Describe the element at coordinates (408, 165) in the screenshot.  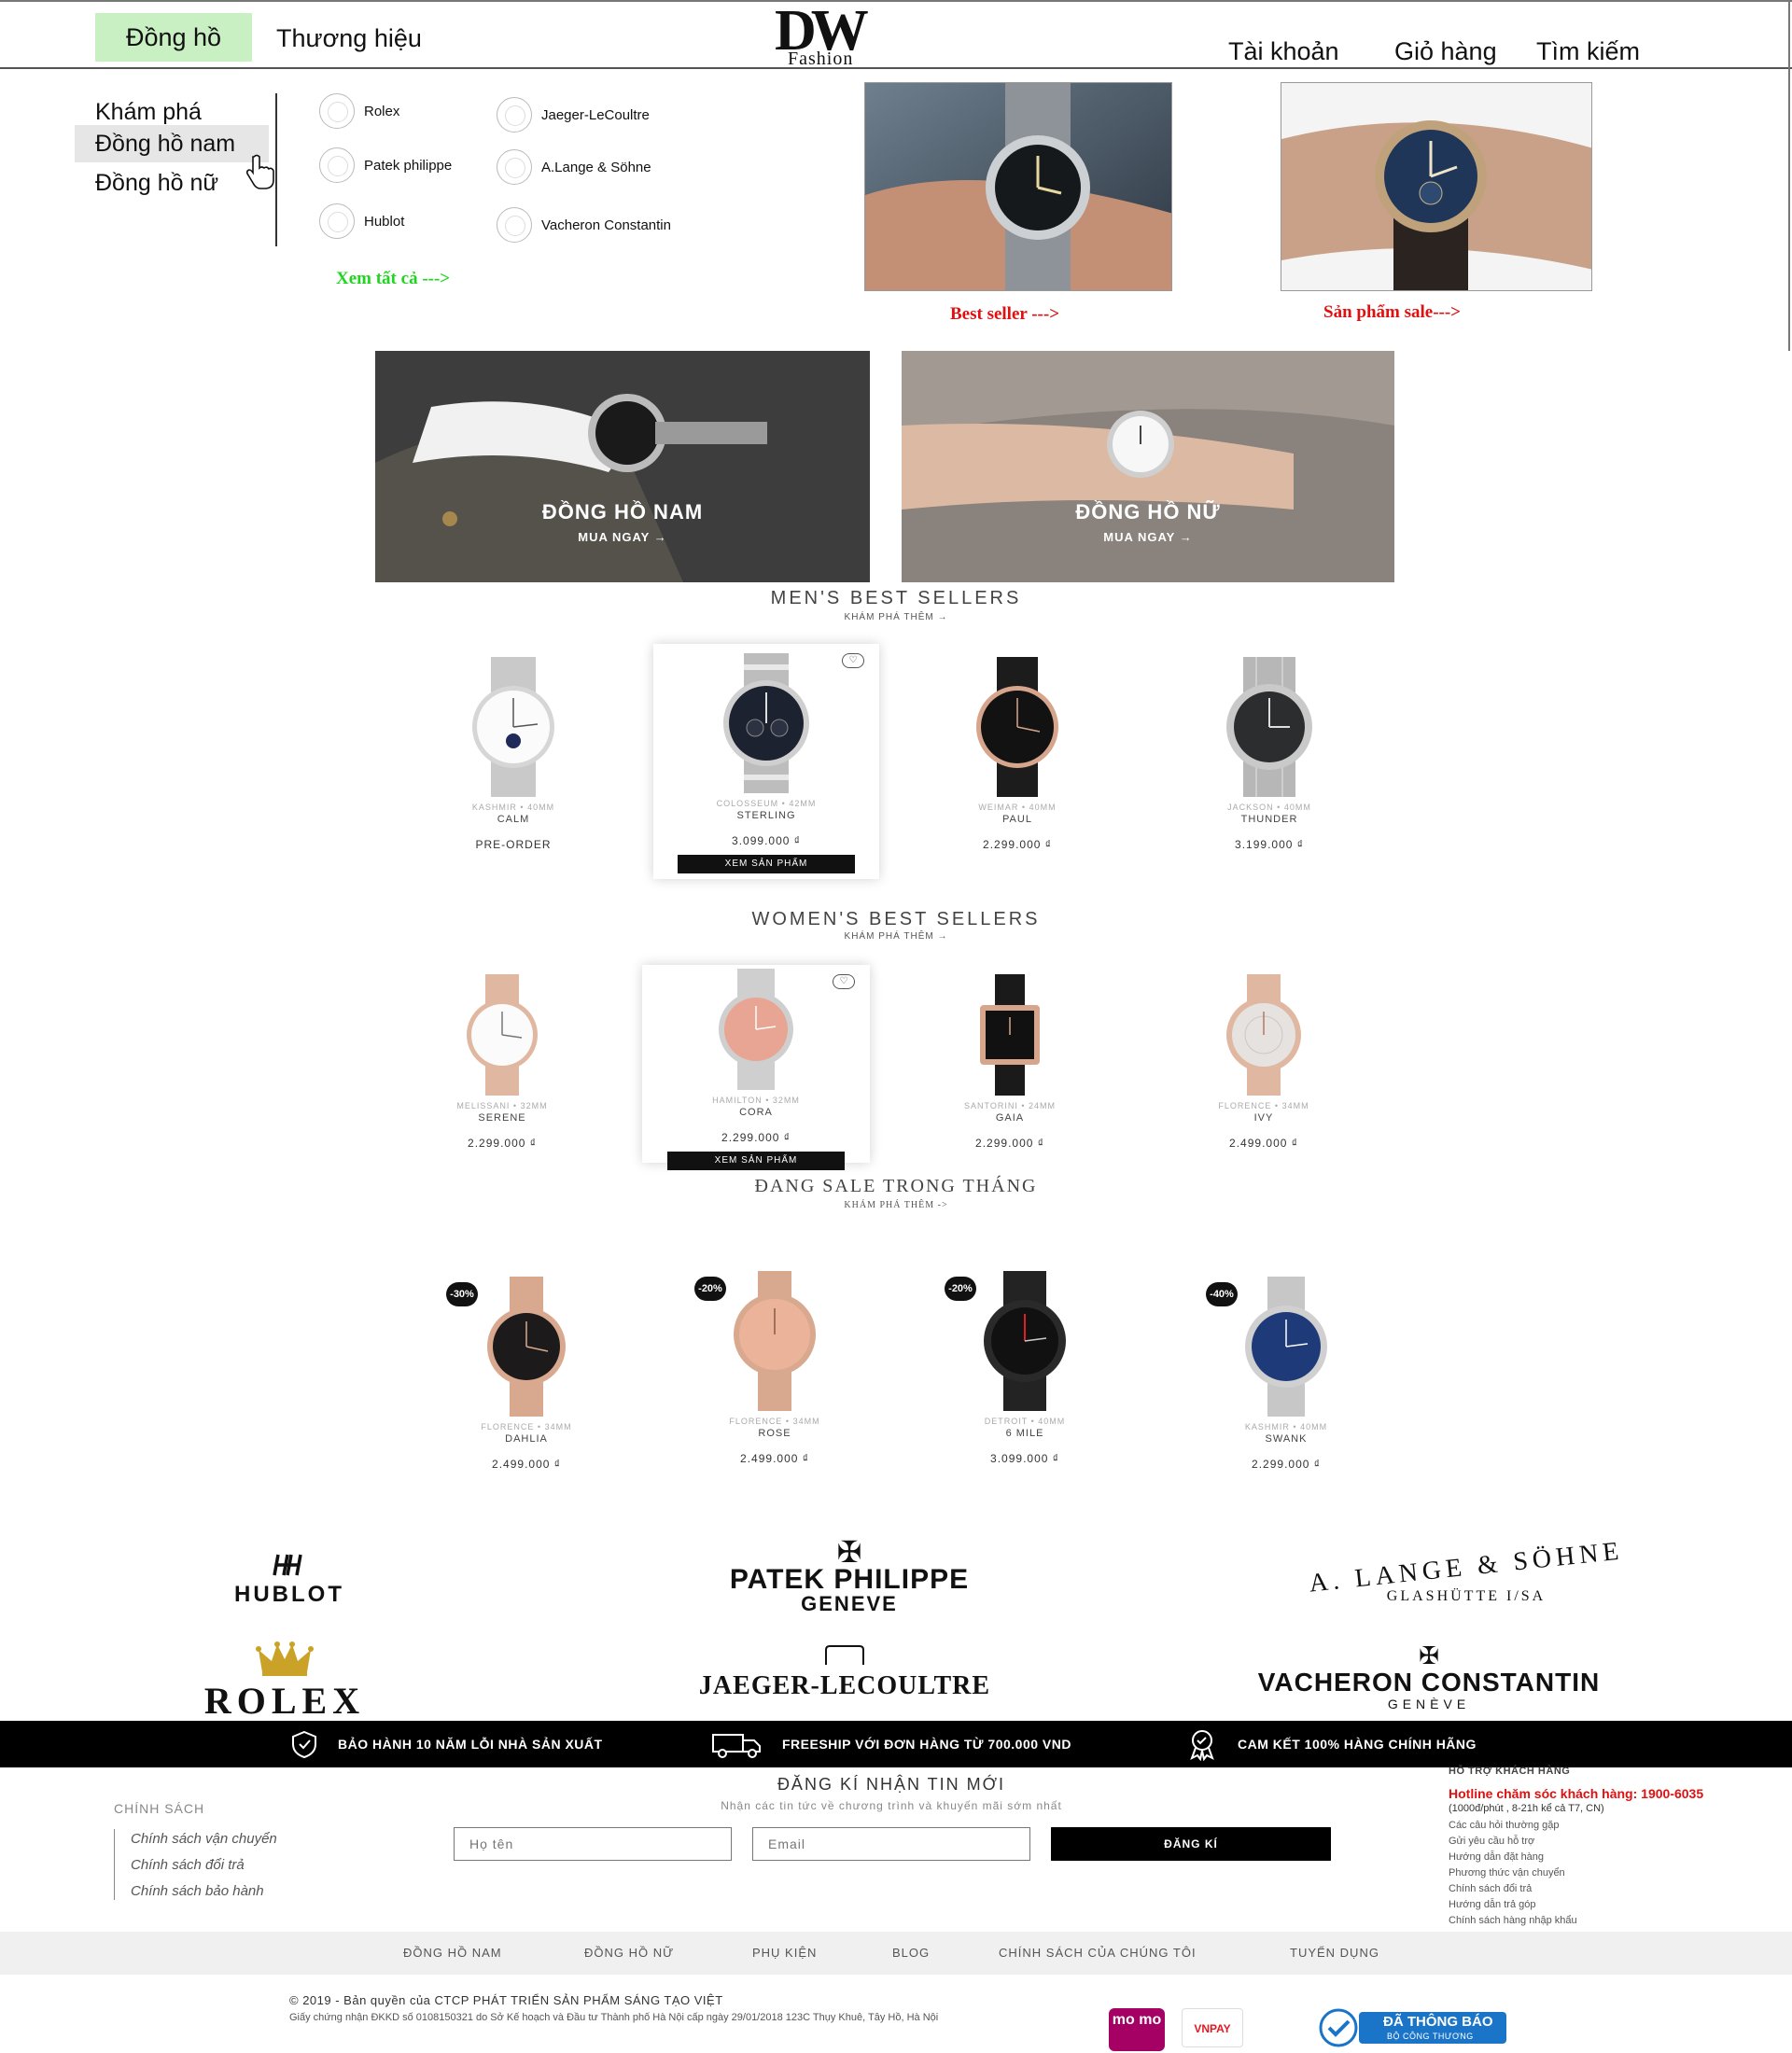
I see `brand-label: Patek philippe` at that location.